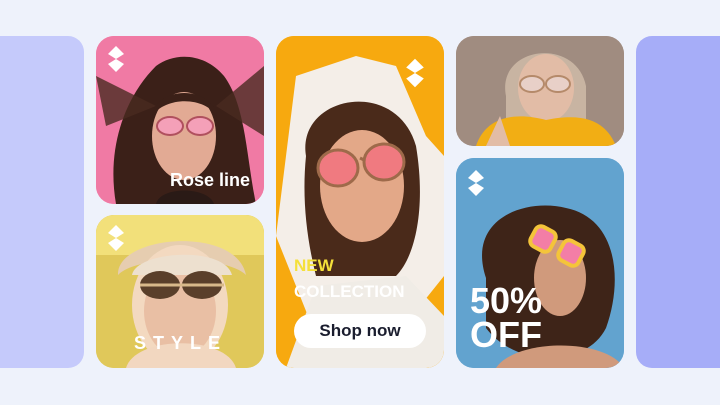  Describe the element at coordinates (506, 334) in the screenshot. I see `sale-off: OFF` at that location.